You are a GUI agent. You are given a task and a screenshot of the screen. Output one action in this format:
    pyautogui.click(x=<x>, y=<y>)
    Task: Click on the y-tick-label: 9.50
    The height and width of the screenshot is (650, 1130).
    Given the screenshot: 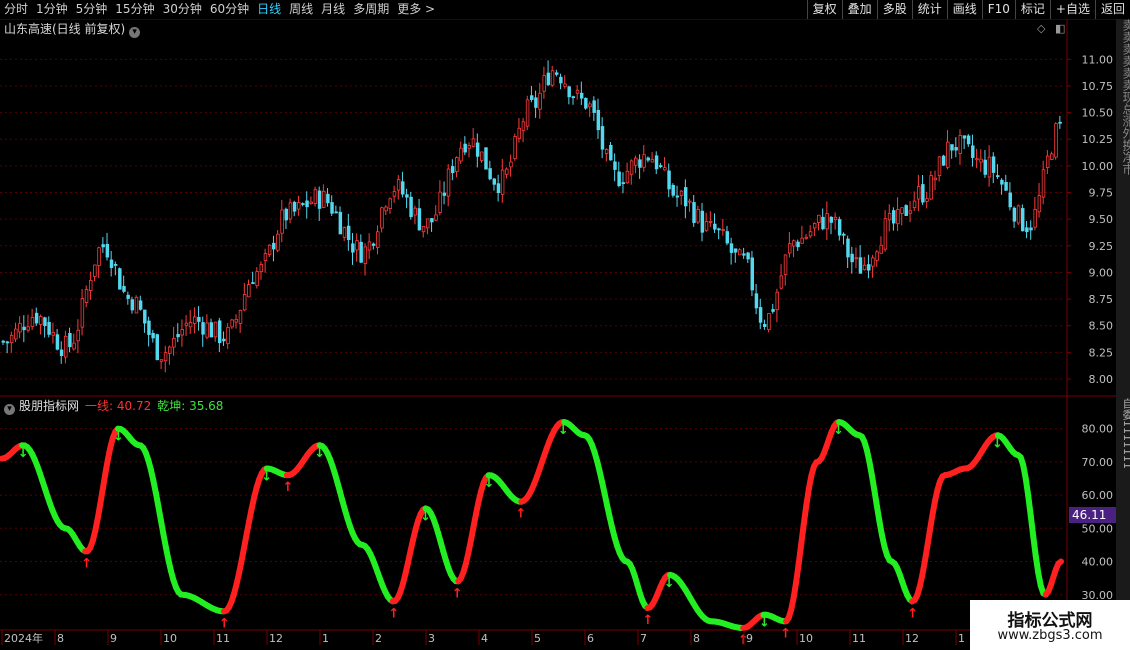 What is the action you would take?
    pyautogui.click(x=1101, y=219)
    